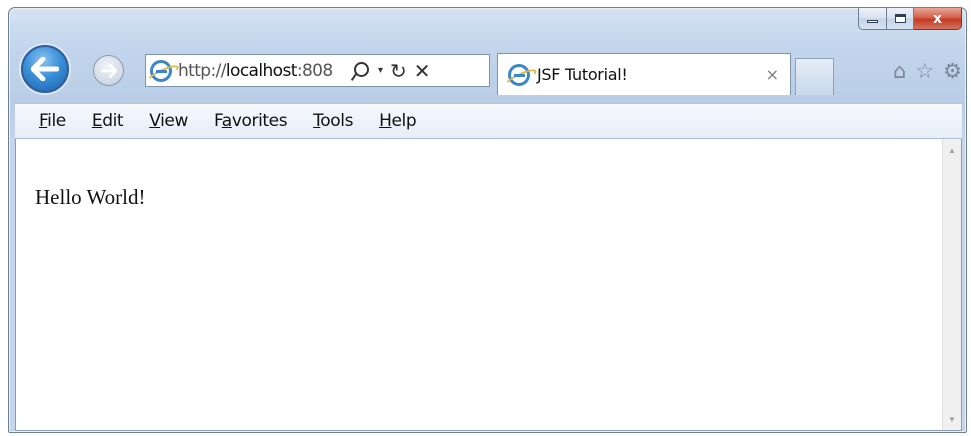  I want to click on forward-button, so click(108, 70).